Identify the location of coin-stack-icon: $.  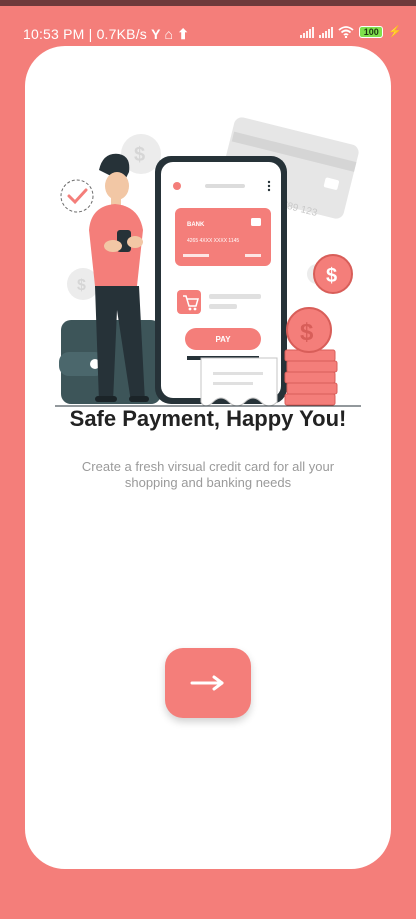
(311, 356).